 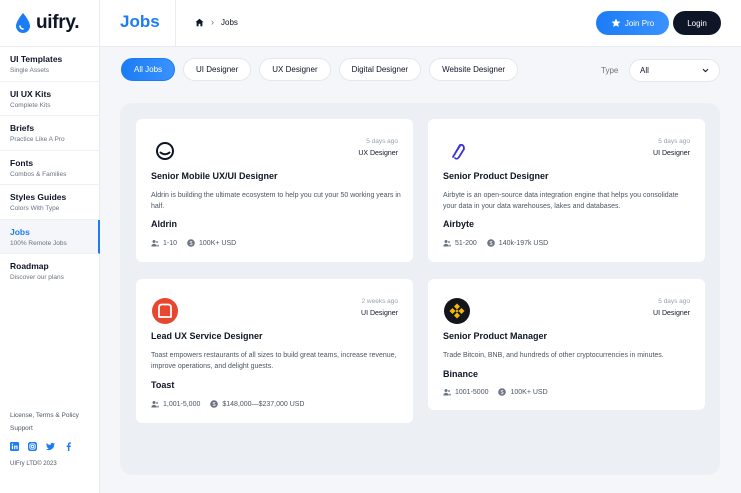 I want to click on type-label: Type, so click(x=610, y=70).